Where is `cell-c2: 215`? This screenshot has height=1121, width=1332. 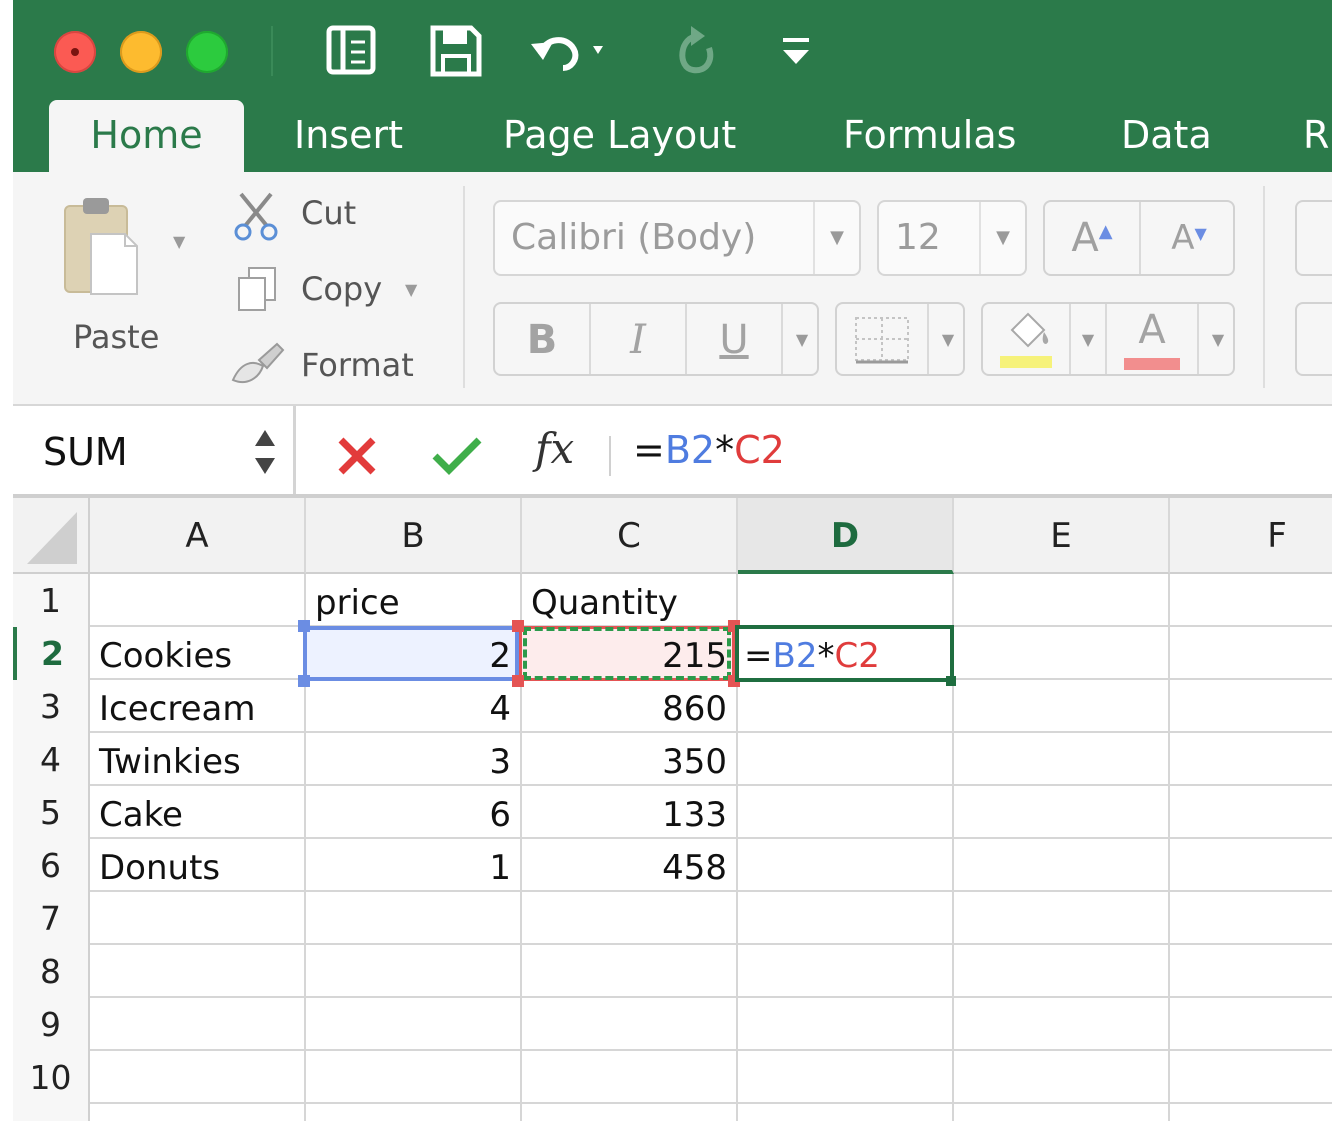 cell-c2: 215 is located at coordinates (629, 653).